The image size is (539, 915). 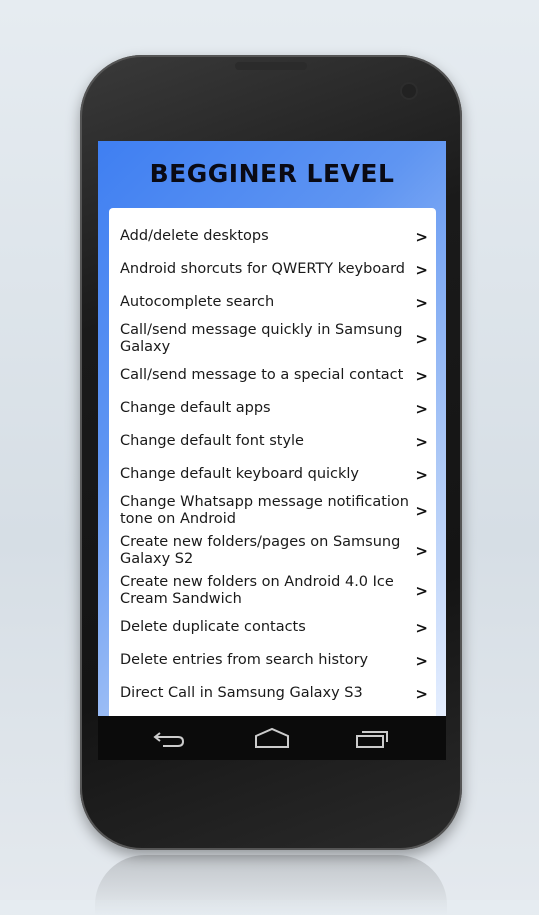 I want to click on list-item-label: Add/delete desktops, so click(x=194, y=236).